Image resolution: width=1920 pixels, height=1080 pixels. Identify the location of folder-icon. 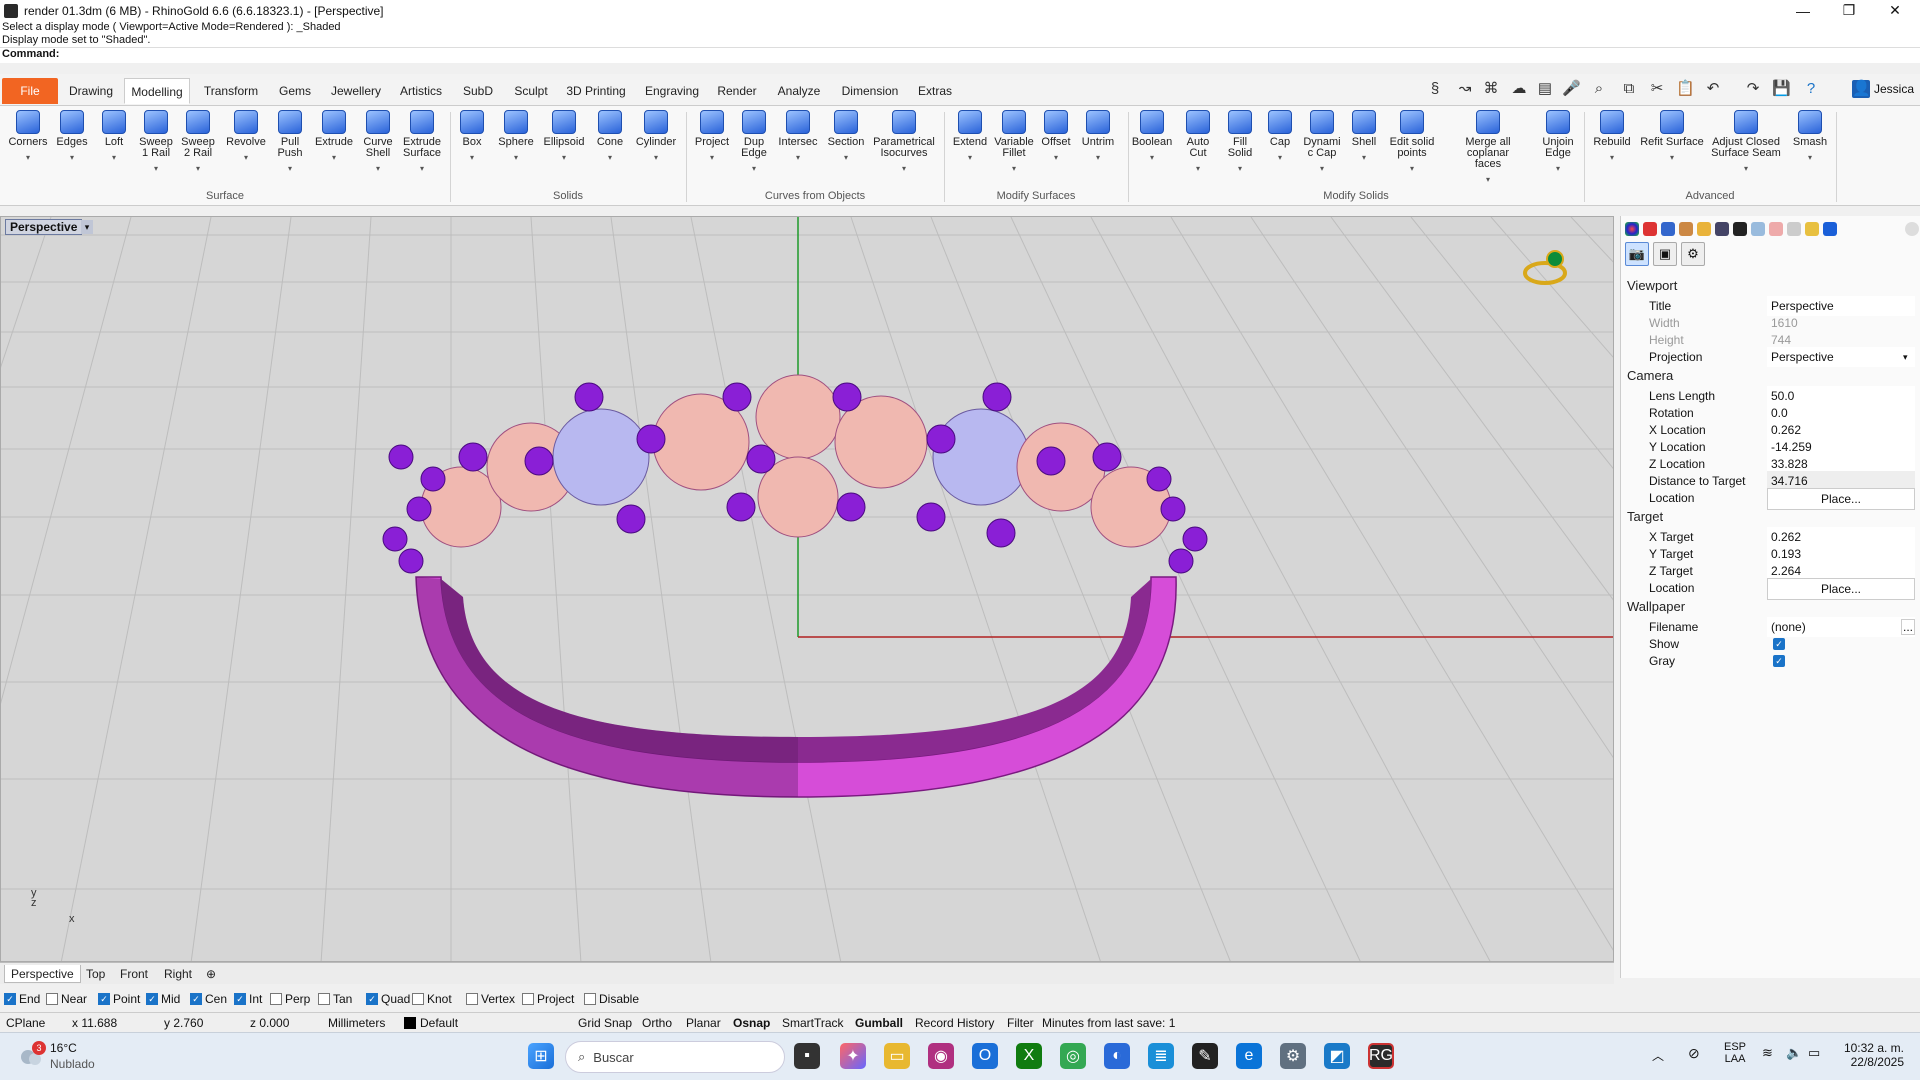
(1704, 229).